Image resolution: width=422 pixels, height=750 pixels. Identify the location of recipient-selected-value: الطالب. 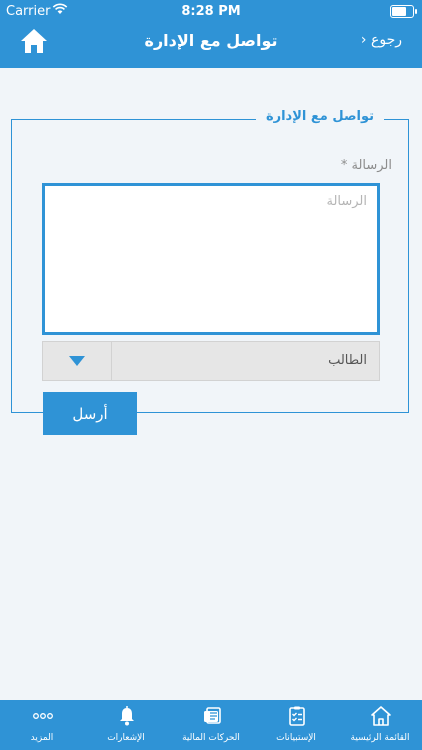
(347, 360).